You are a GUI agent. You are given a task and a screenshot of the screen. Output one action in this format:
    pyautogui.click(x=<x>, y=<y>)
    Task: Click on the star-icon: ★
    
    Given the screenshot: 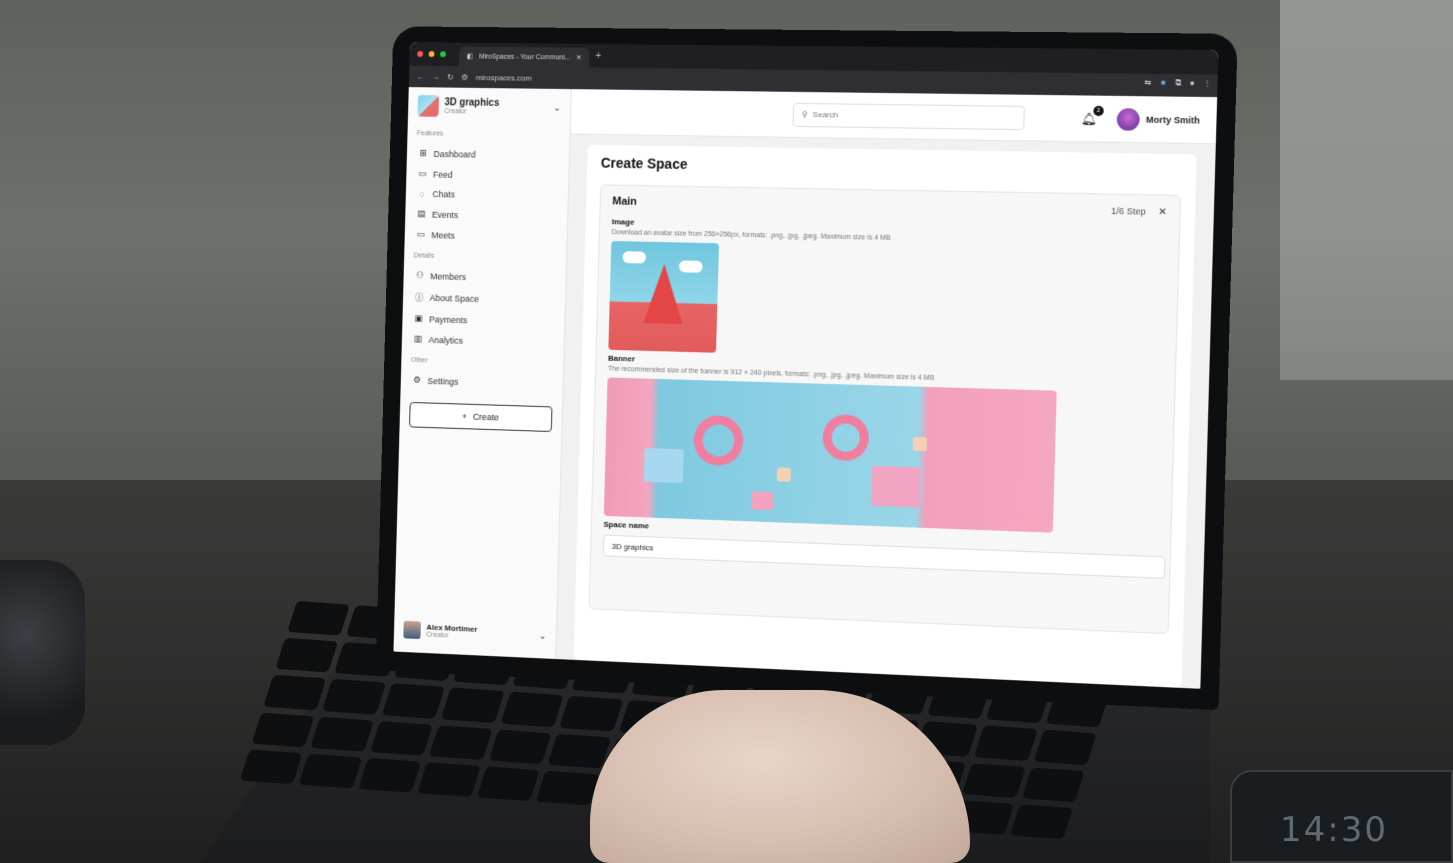 What is the action you would take?
    pyautogui.click(x=1163, y=83)
    